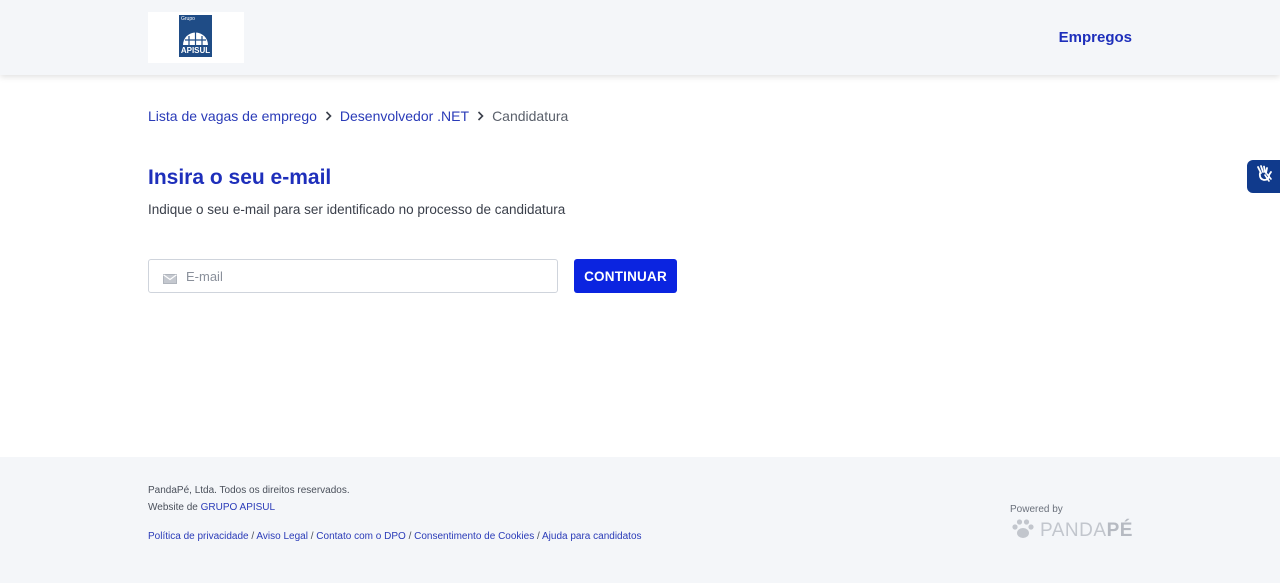 This screenshot has width=1280, height=587. Describe the element at coordinates (640, 37) in the screenshot. I see `header: Grupo APISUL Empregos` at that location.